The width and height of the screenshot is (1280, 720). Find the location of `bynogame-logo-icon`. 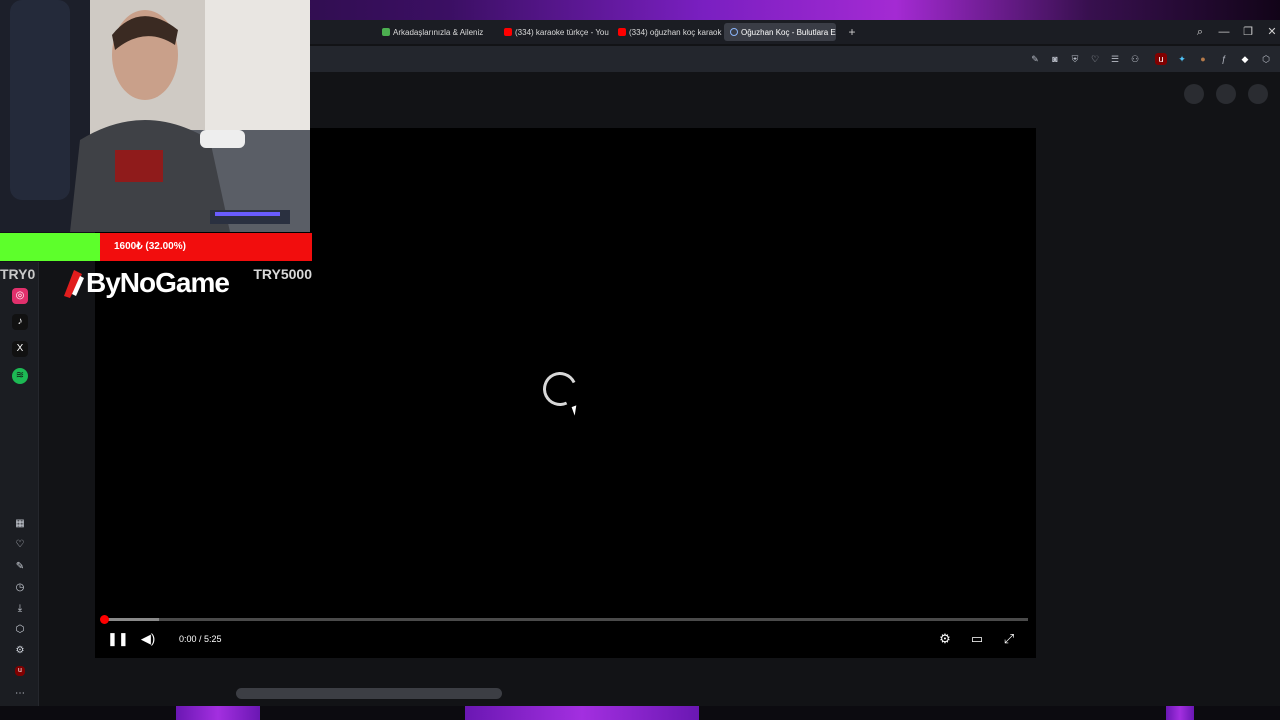

bynogame-logo-icon is located at coordinates (74, 284).